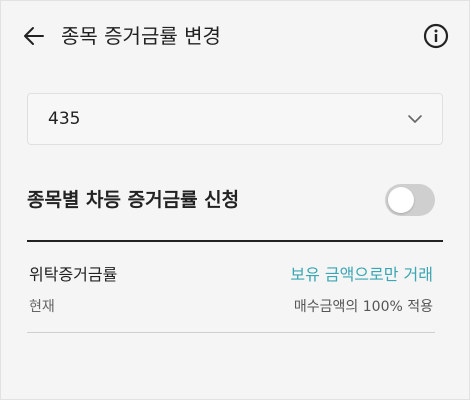 The width and height of the screenshot is (470, 400). I want to click on differential-margin-row: 종목별 차등 증거금률 신청, so click(235, 201).